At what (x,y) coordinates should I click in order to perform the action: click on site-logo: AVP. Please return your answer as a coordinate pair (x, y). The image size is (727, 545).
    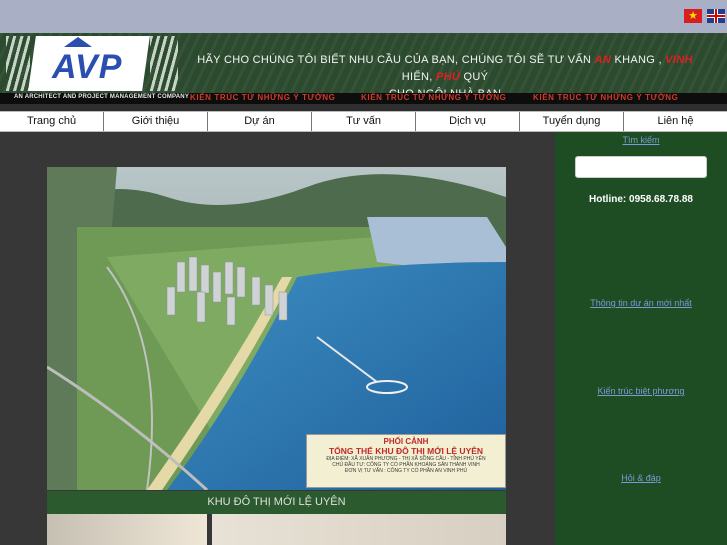
    Looking at the image, I should click on (87, 67).